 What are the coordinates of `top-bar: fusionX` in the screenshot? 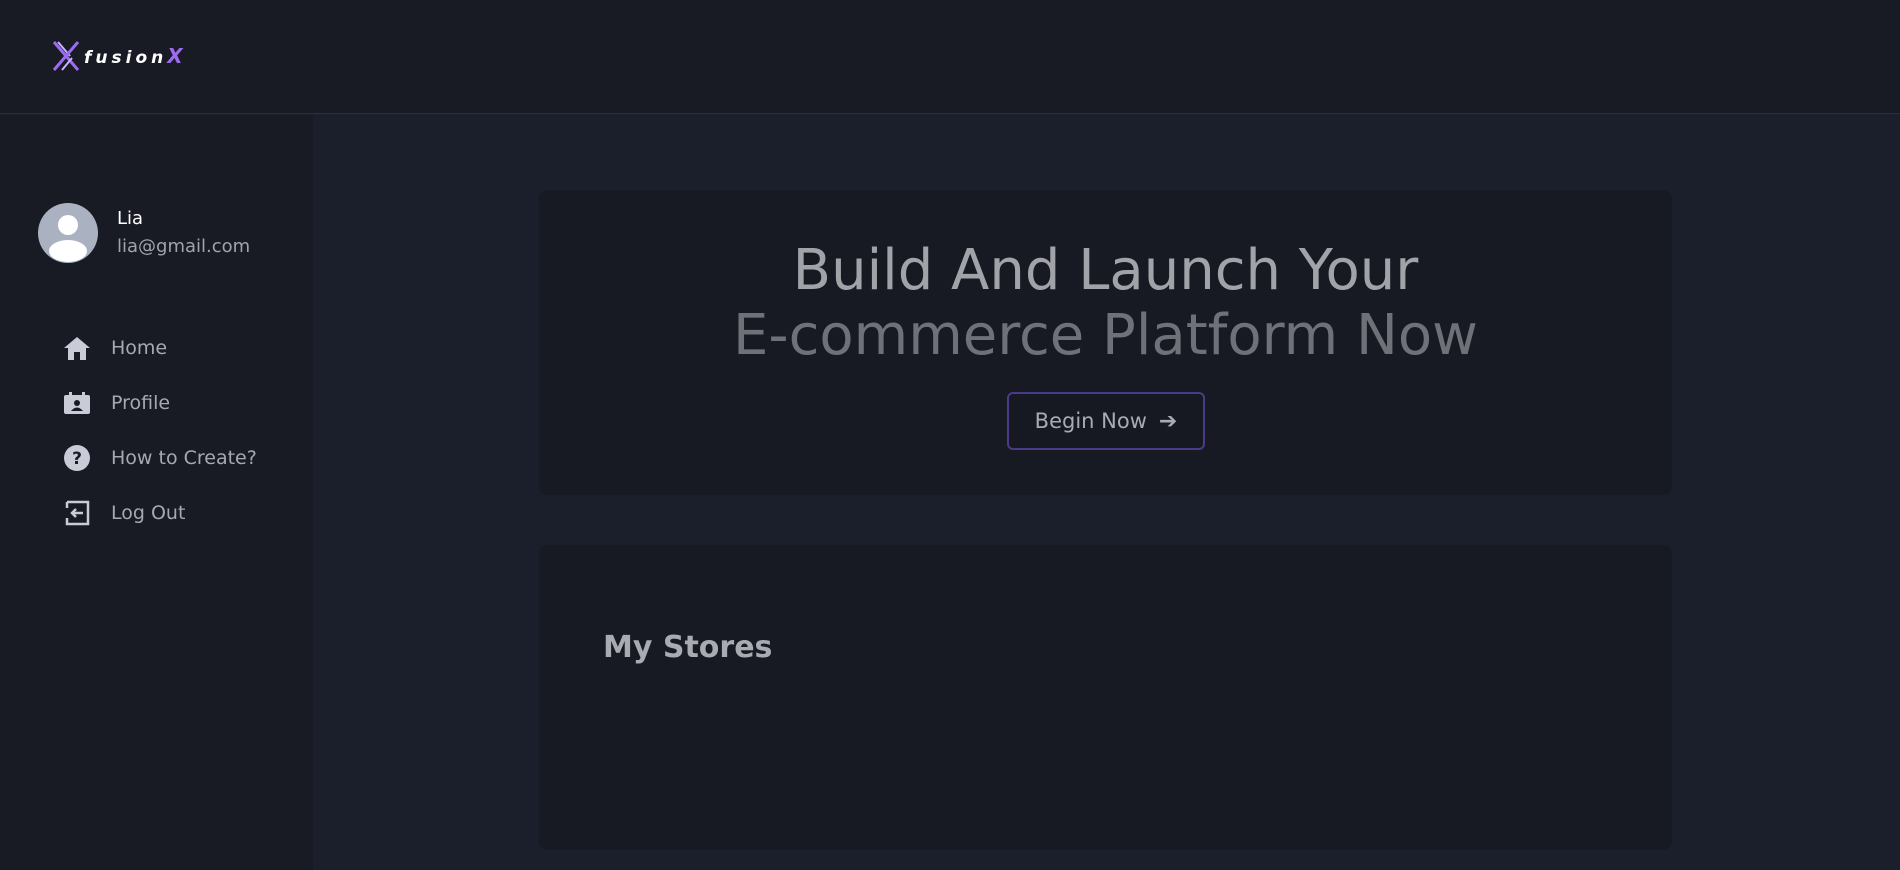 It's located at (950, 57).